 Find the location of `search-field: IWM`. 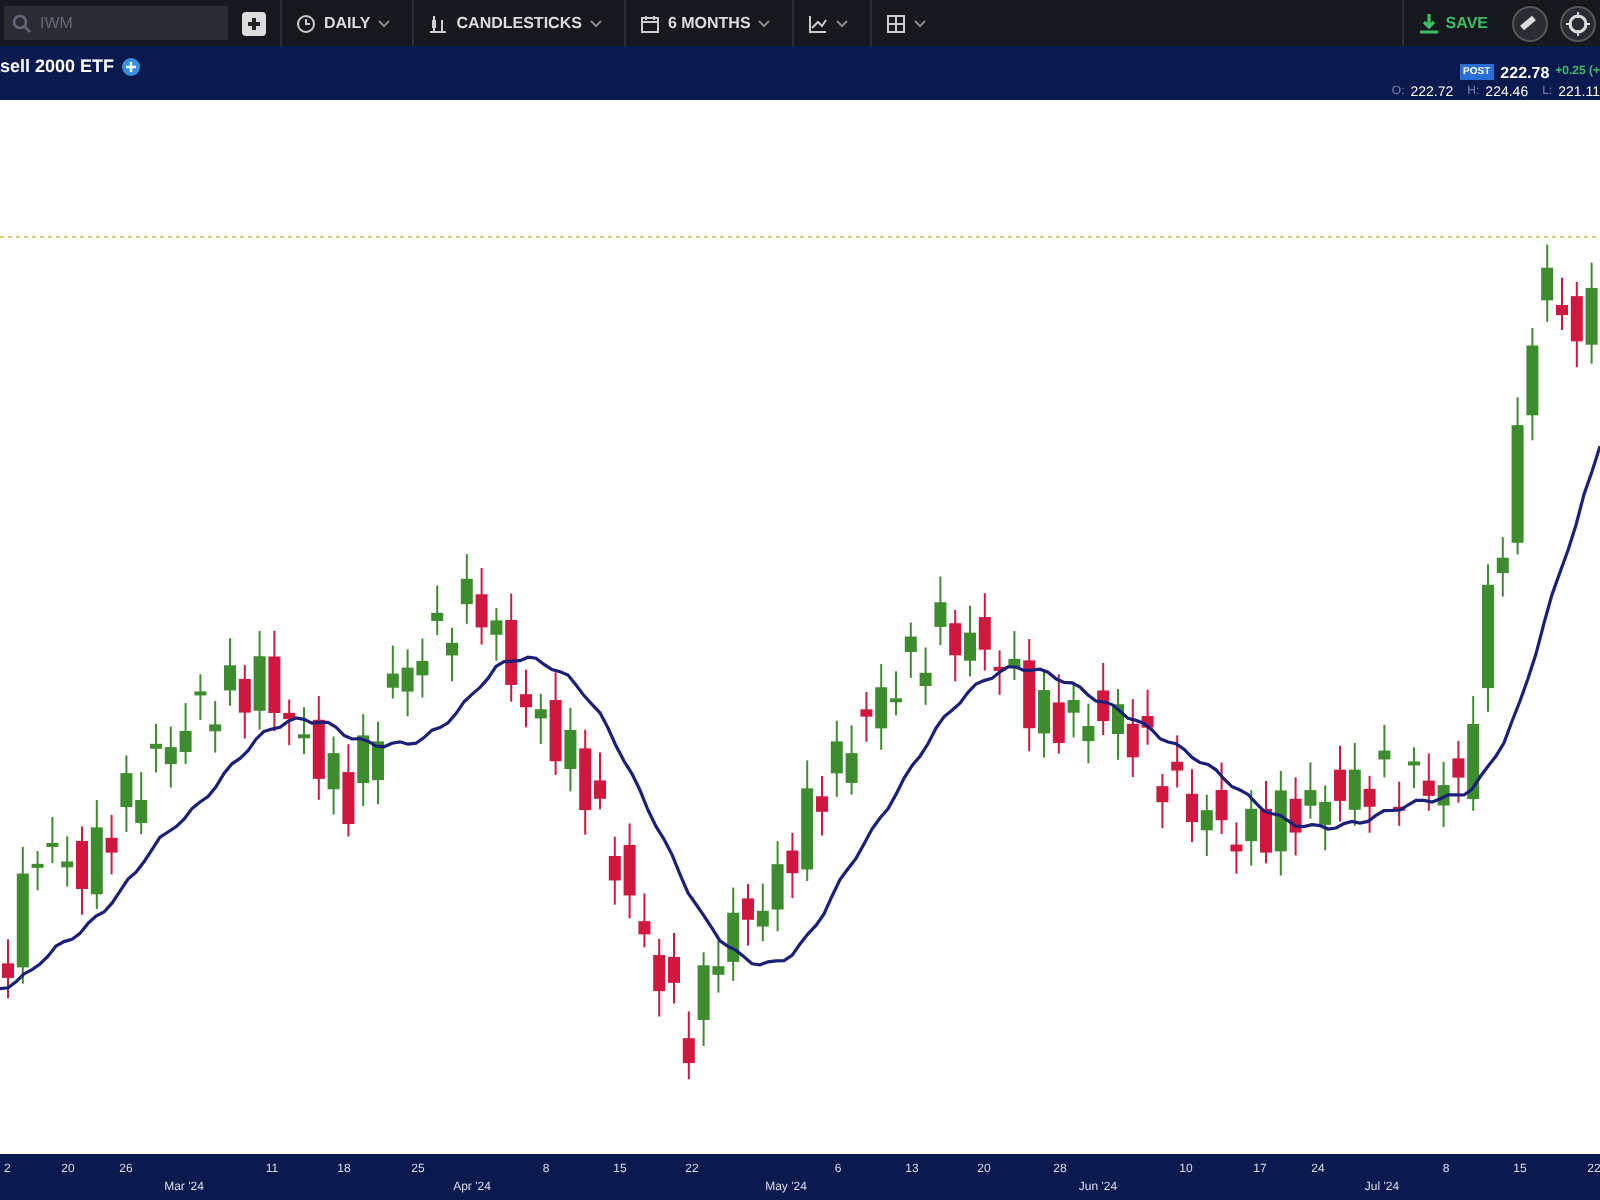

search-field: IWM is located at coordinates (116, 23).